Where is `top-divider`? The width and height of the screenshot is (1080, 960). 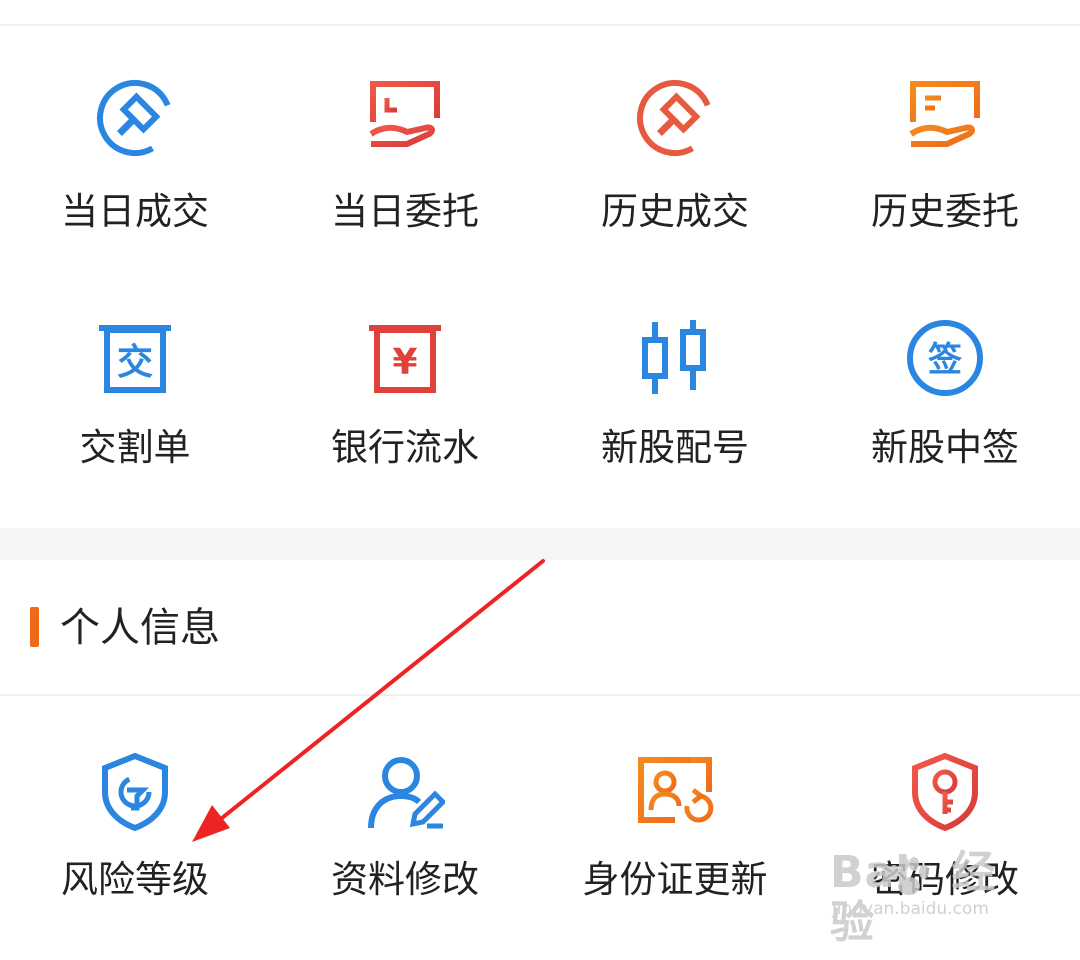 top-divider is located at coordinates (540, 25).